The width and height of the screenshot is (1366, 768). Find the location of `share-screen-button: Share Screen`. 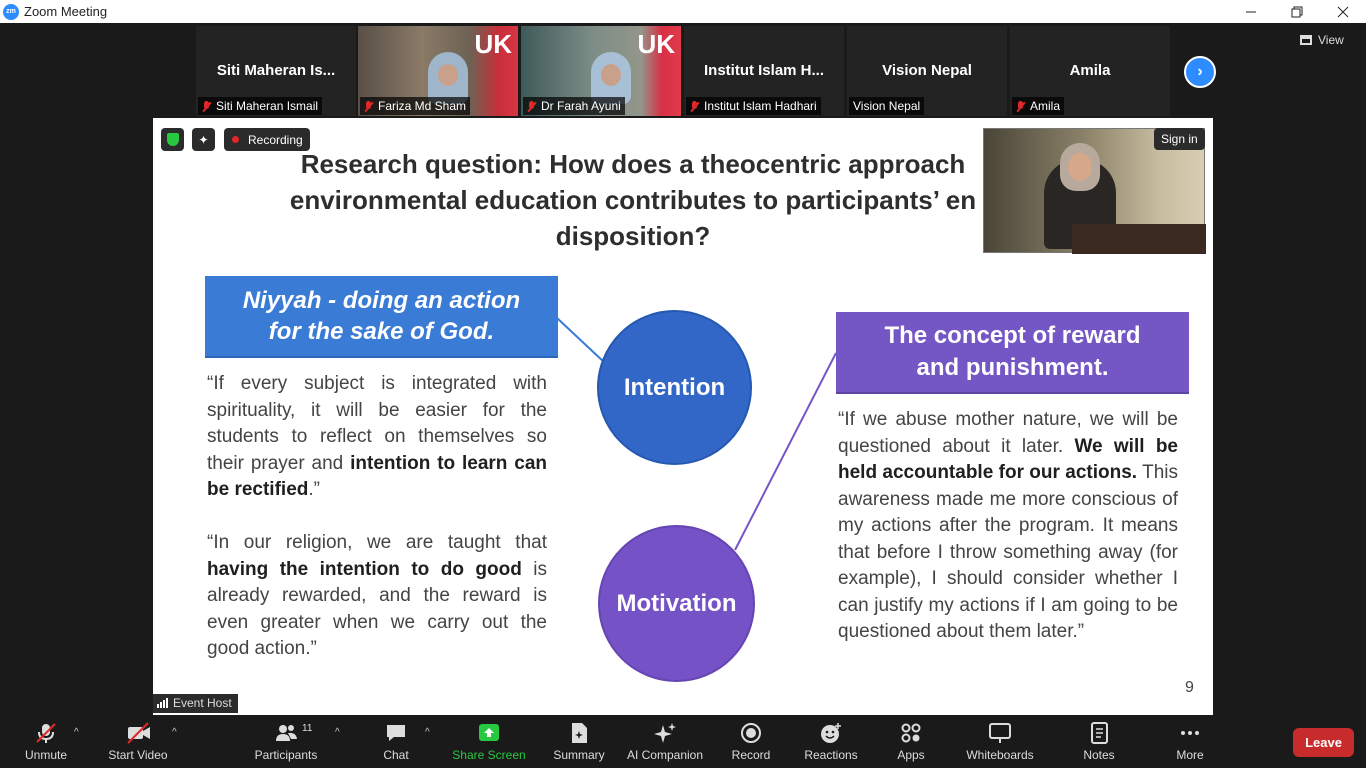

share-screen-button: Share Screen is located at coordinates (489, 741).